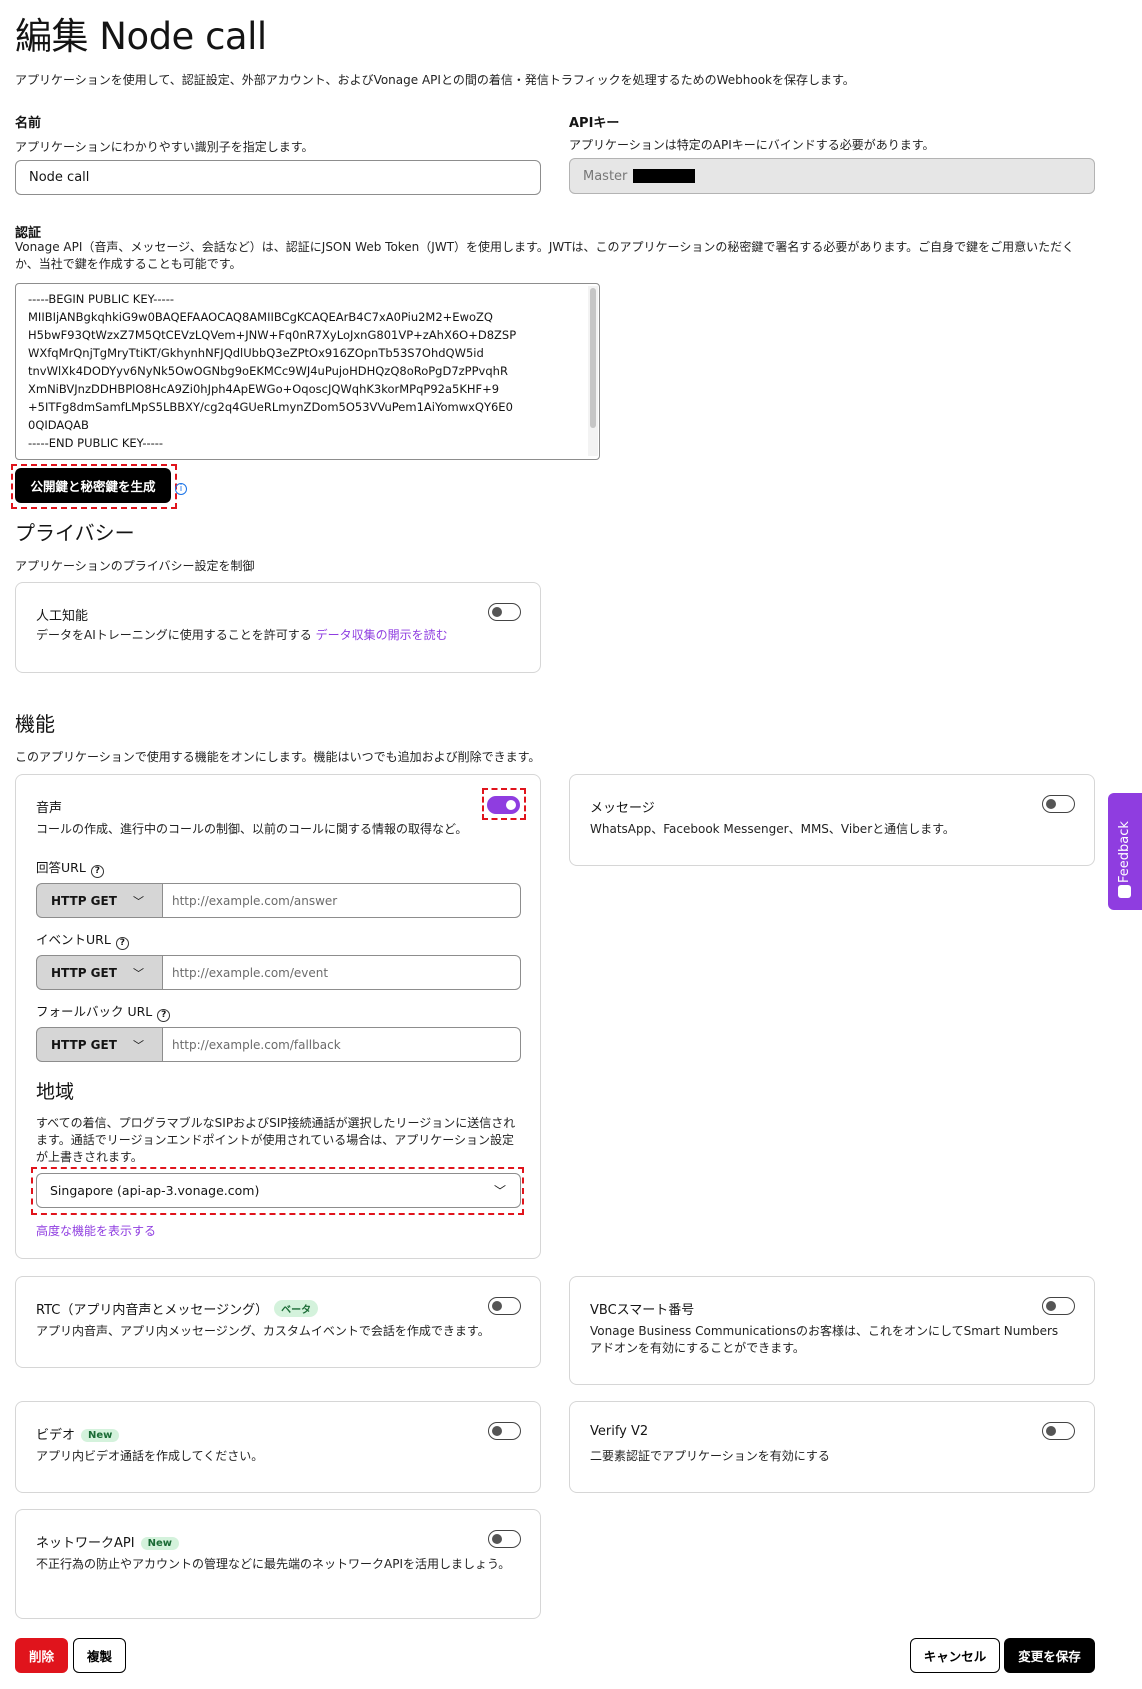 This screenshot has width=1142, height=1689. I want to click on public-key-textarea, so click(307, 371).